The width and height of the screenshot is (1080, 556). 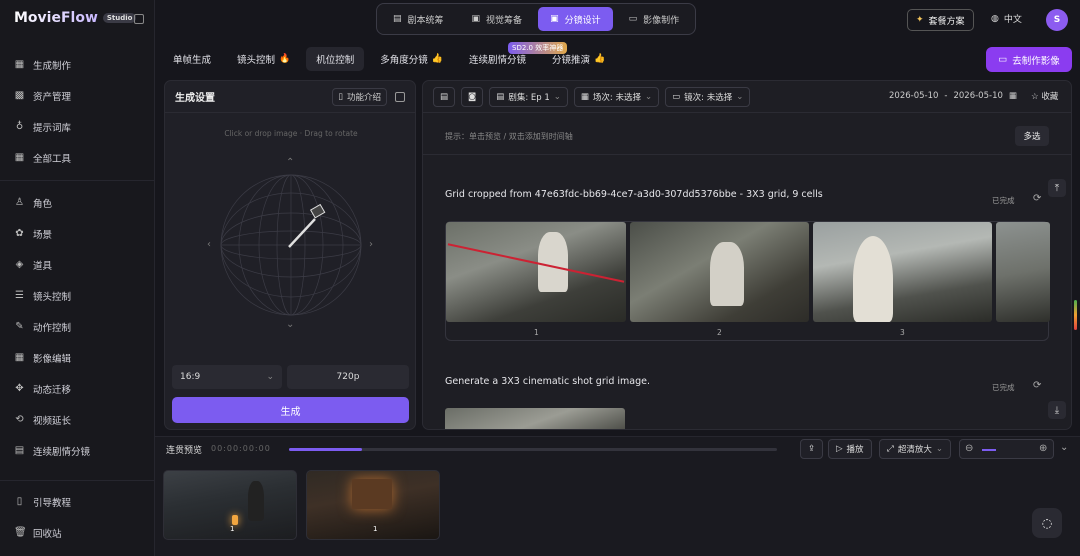 I want to click on sliders-icon: ☰, so click(x=19, y=295).